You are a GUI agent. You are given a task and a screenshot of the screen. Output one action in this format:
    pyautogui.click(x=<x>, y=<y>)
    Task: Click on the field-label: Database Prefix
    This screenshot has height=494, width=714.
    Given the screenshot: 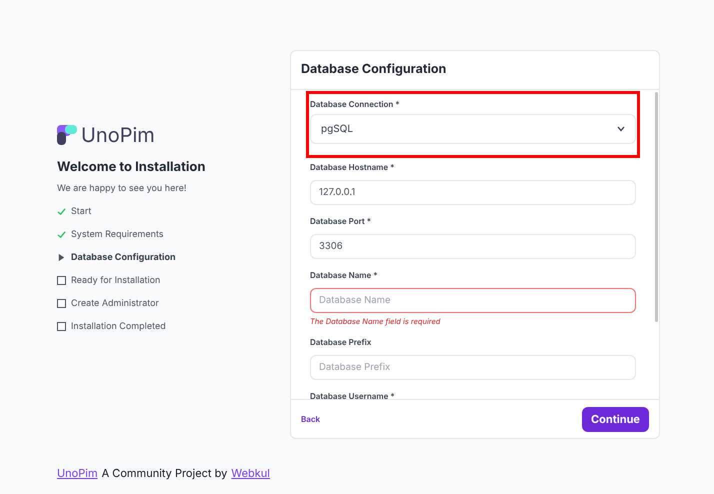 What is the action you would take?
    pyautogui.click(x=341, y=342)
    